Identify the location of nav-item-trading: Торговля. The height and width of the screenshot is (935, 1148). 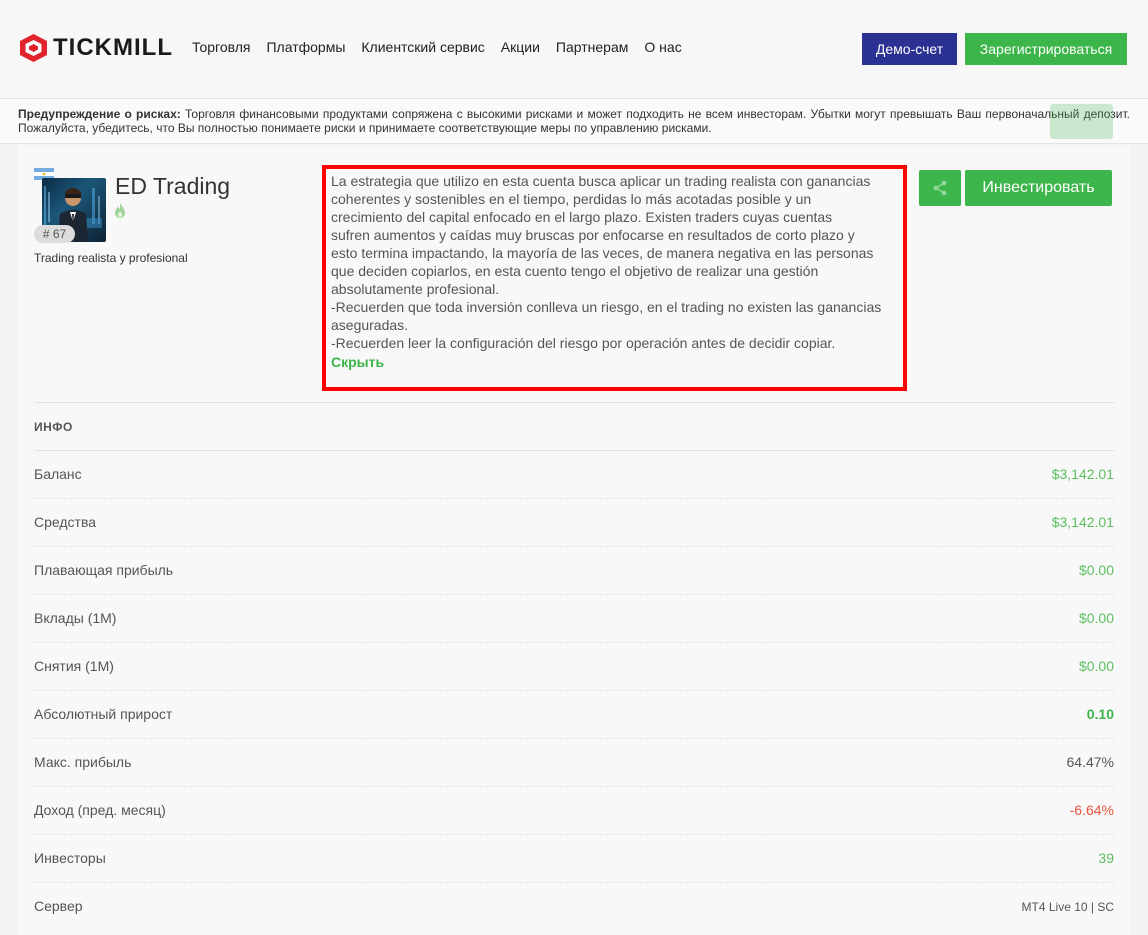
(221, 47).